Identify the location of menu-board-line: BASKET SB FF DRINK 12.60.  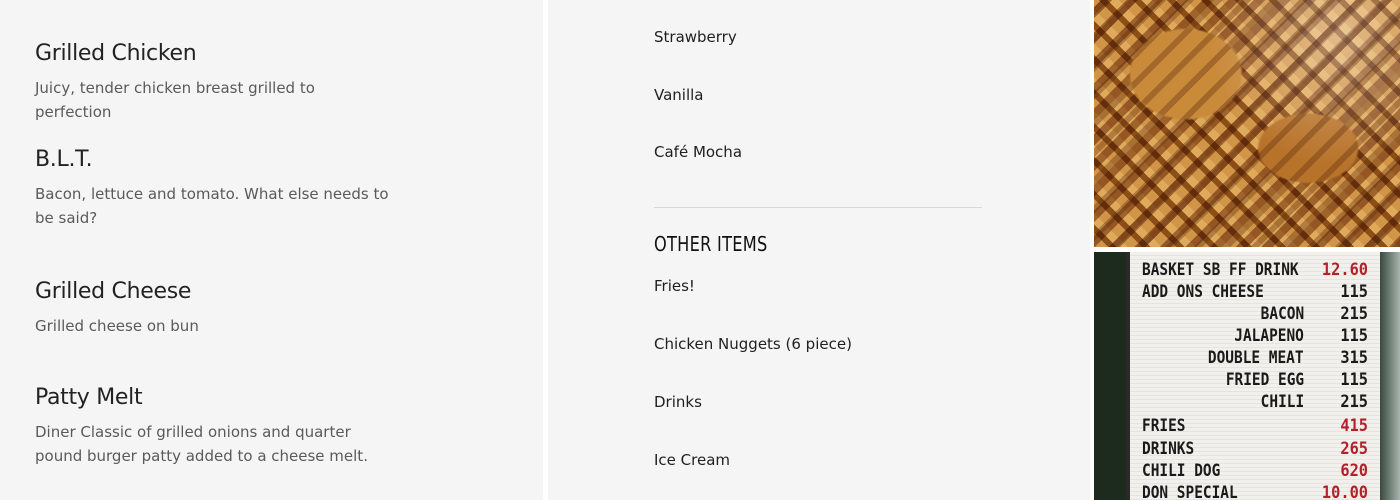
(1252, 271).